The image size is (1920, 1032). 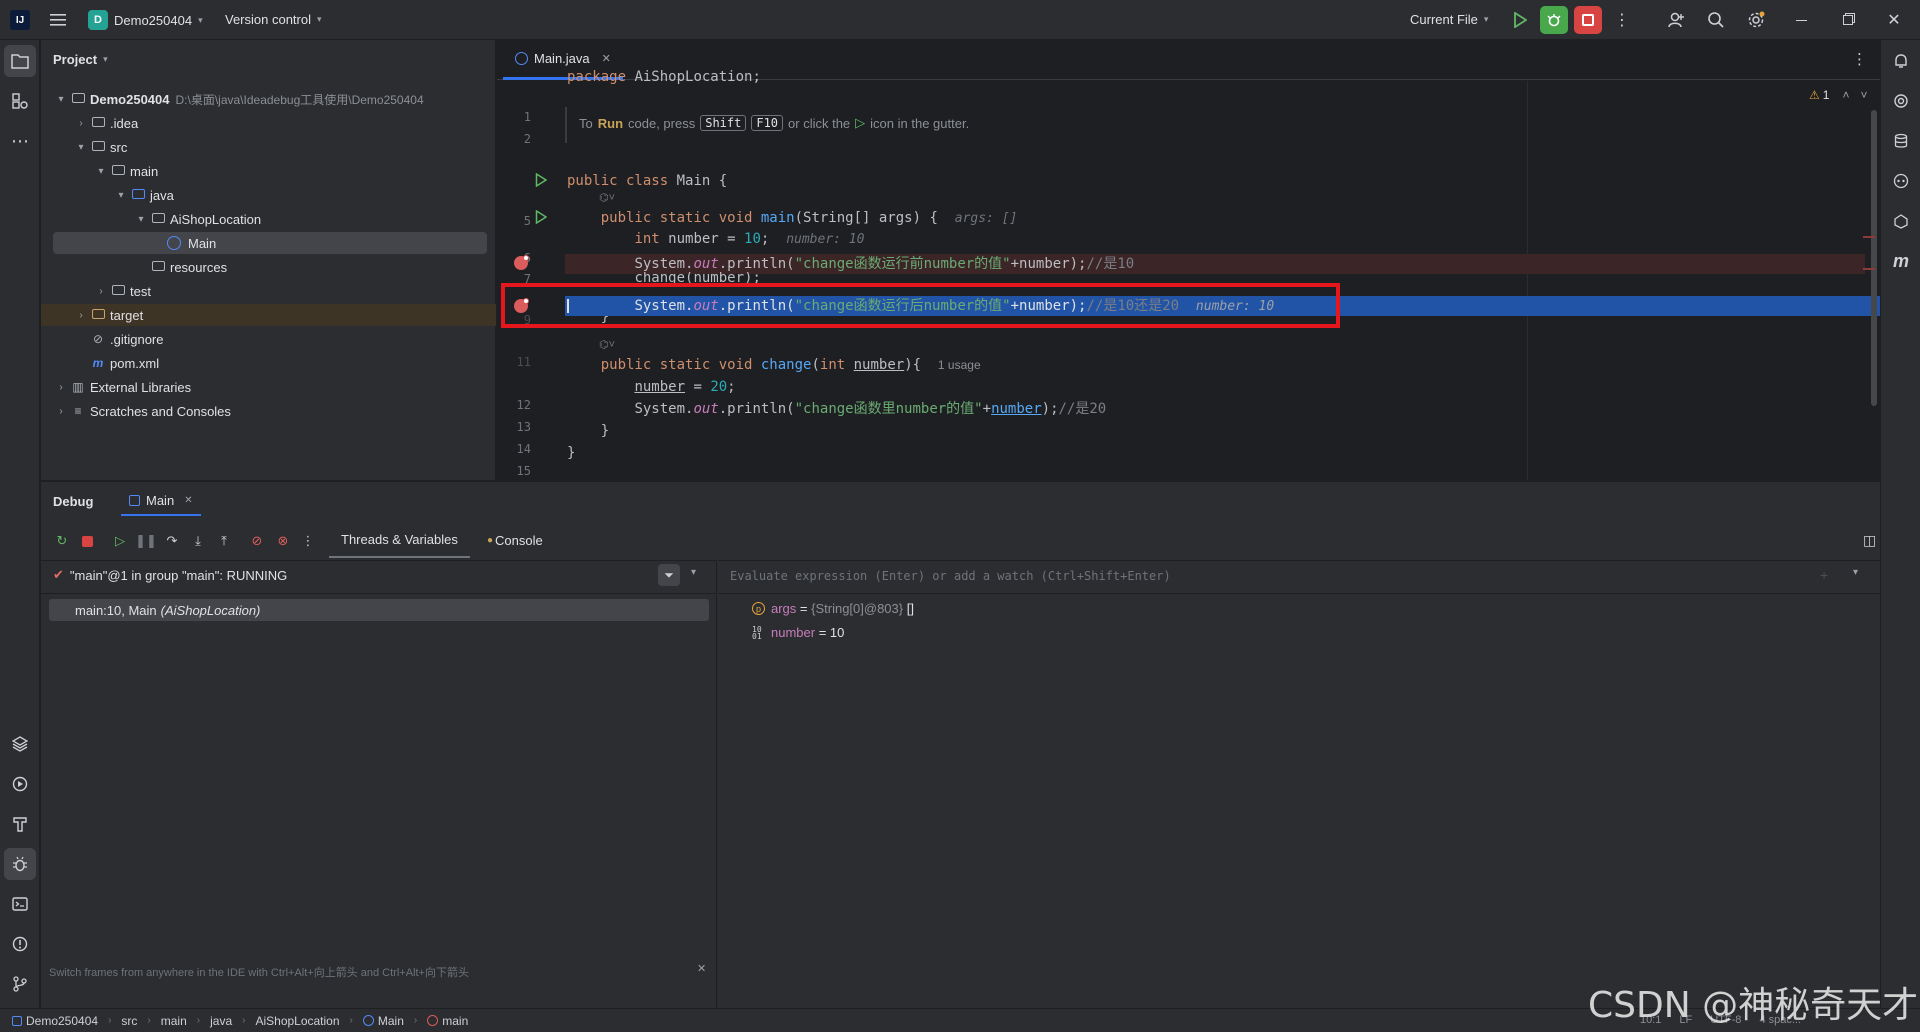 What do you see at coordinates (20, 824) in the screenshot?
I see `build-hammer-icon` at bounding box center [20, 824].